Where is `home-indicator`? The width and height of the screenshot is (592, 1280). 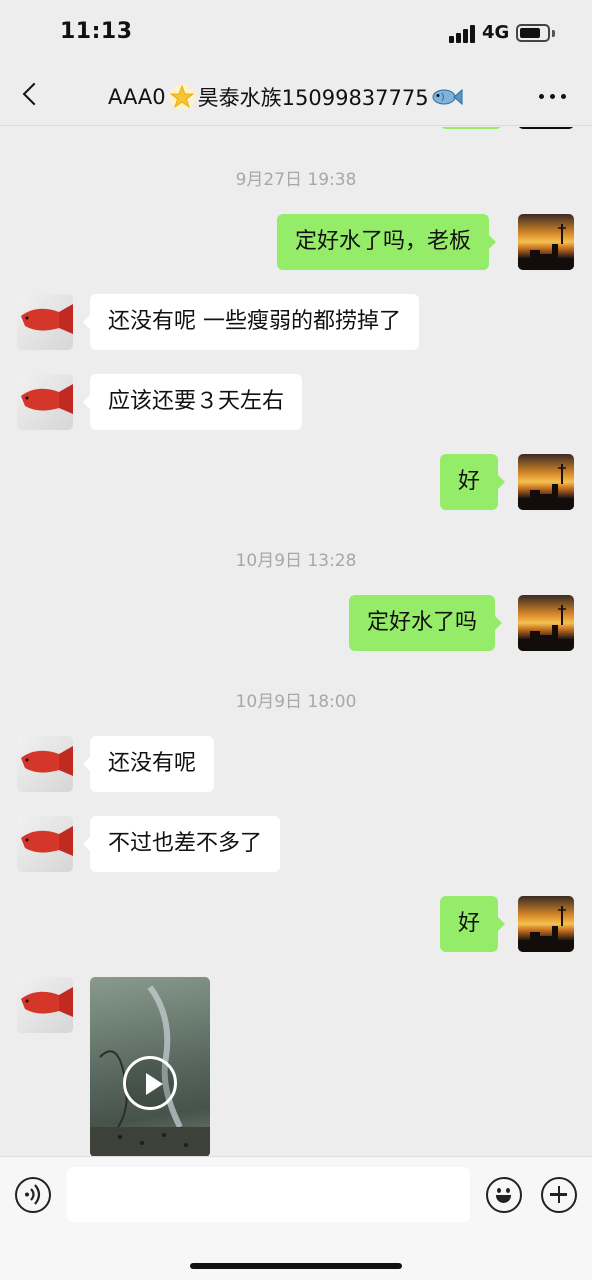
home-indicator is located at coordinates (296, 1266).